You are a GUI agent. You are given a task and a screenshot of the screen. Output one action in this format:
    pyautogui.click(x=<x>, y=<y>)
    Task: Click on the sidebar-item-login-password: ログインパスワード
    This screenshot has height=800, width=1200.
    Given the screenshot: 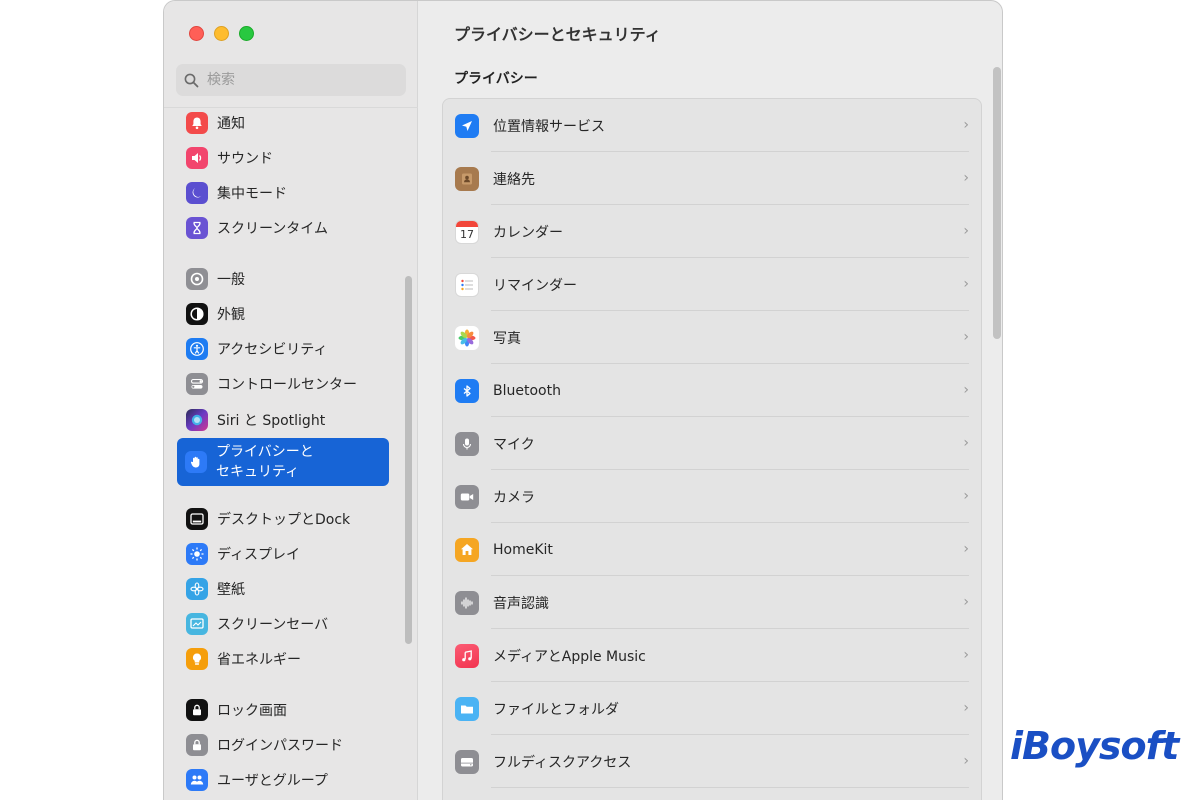 What is the action you would take?
    pyautogui.click(x=283, y=745)
    